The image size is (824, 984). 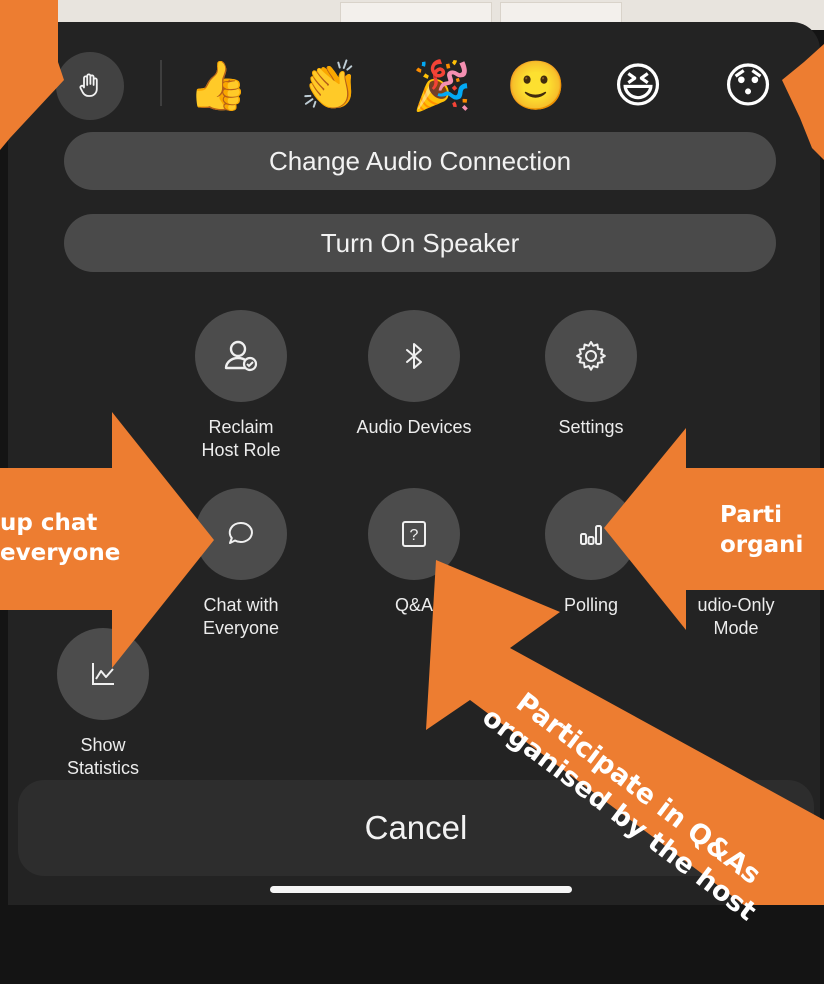 What do you see at coordinates (803, 80) in the screenshot?
I see `arrow-to-surprised-reaction` at bounding box center [803, 80].